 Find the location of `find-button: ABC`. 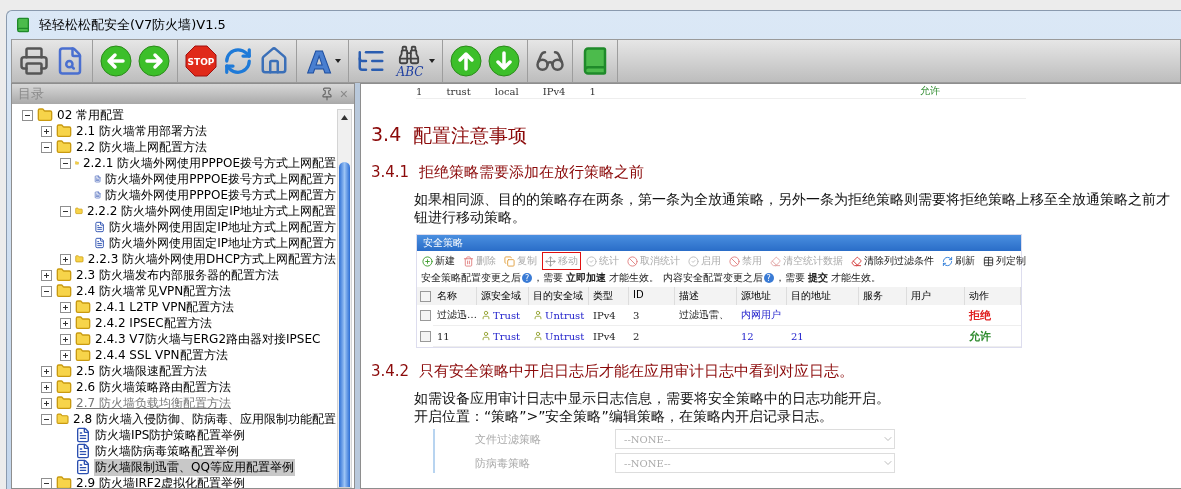

find-button: ABC is located at coordinates (413, 61).